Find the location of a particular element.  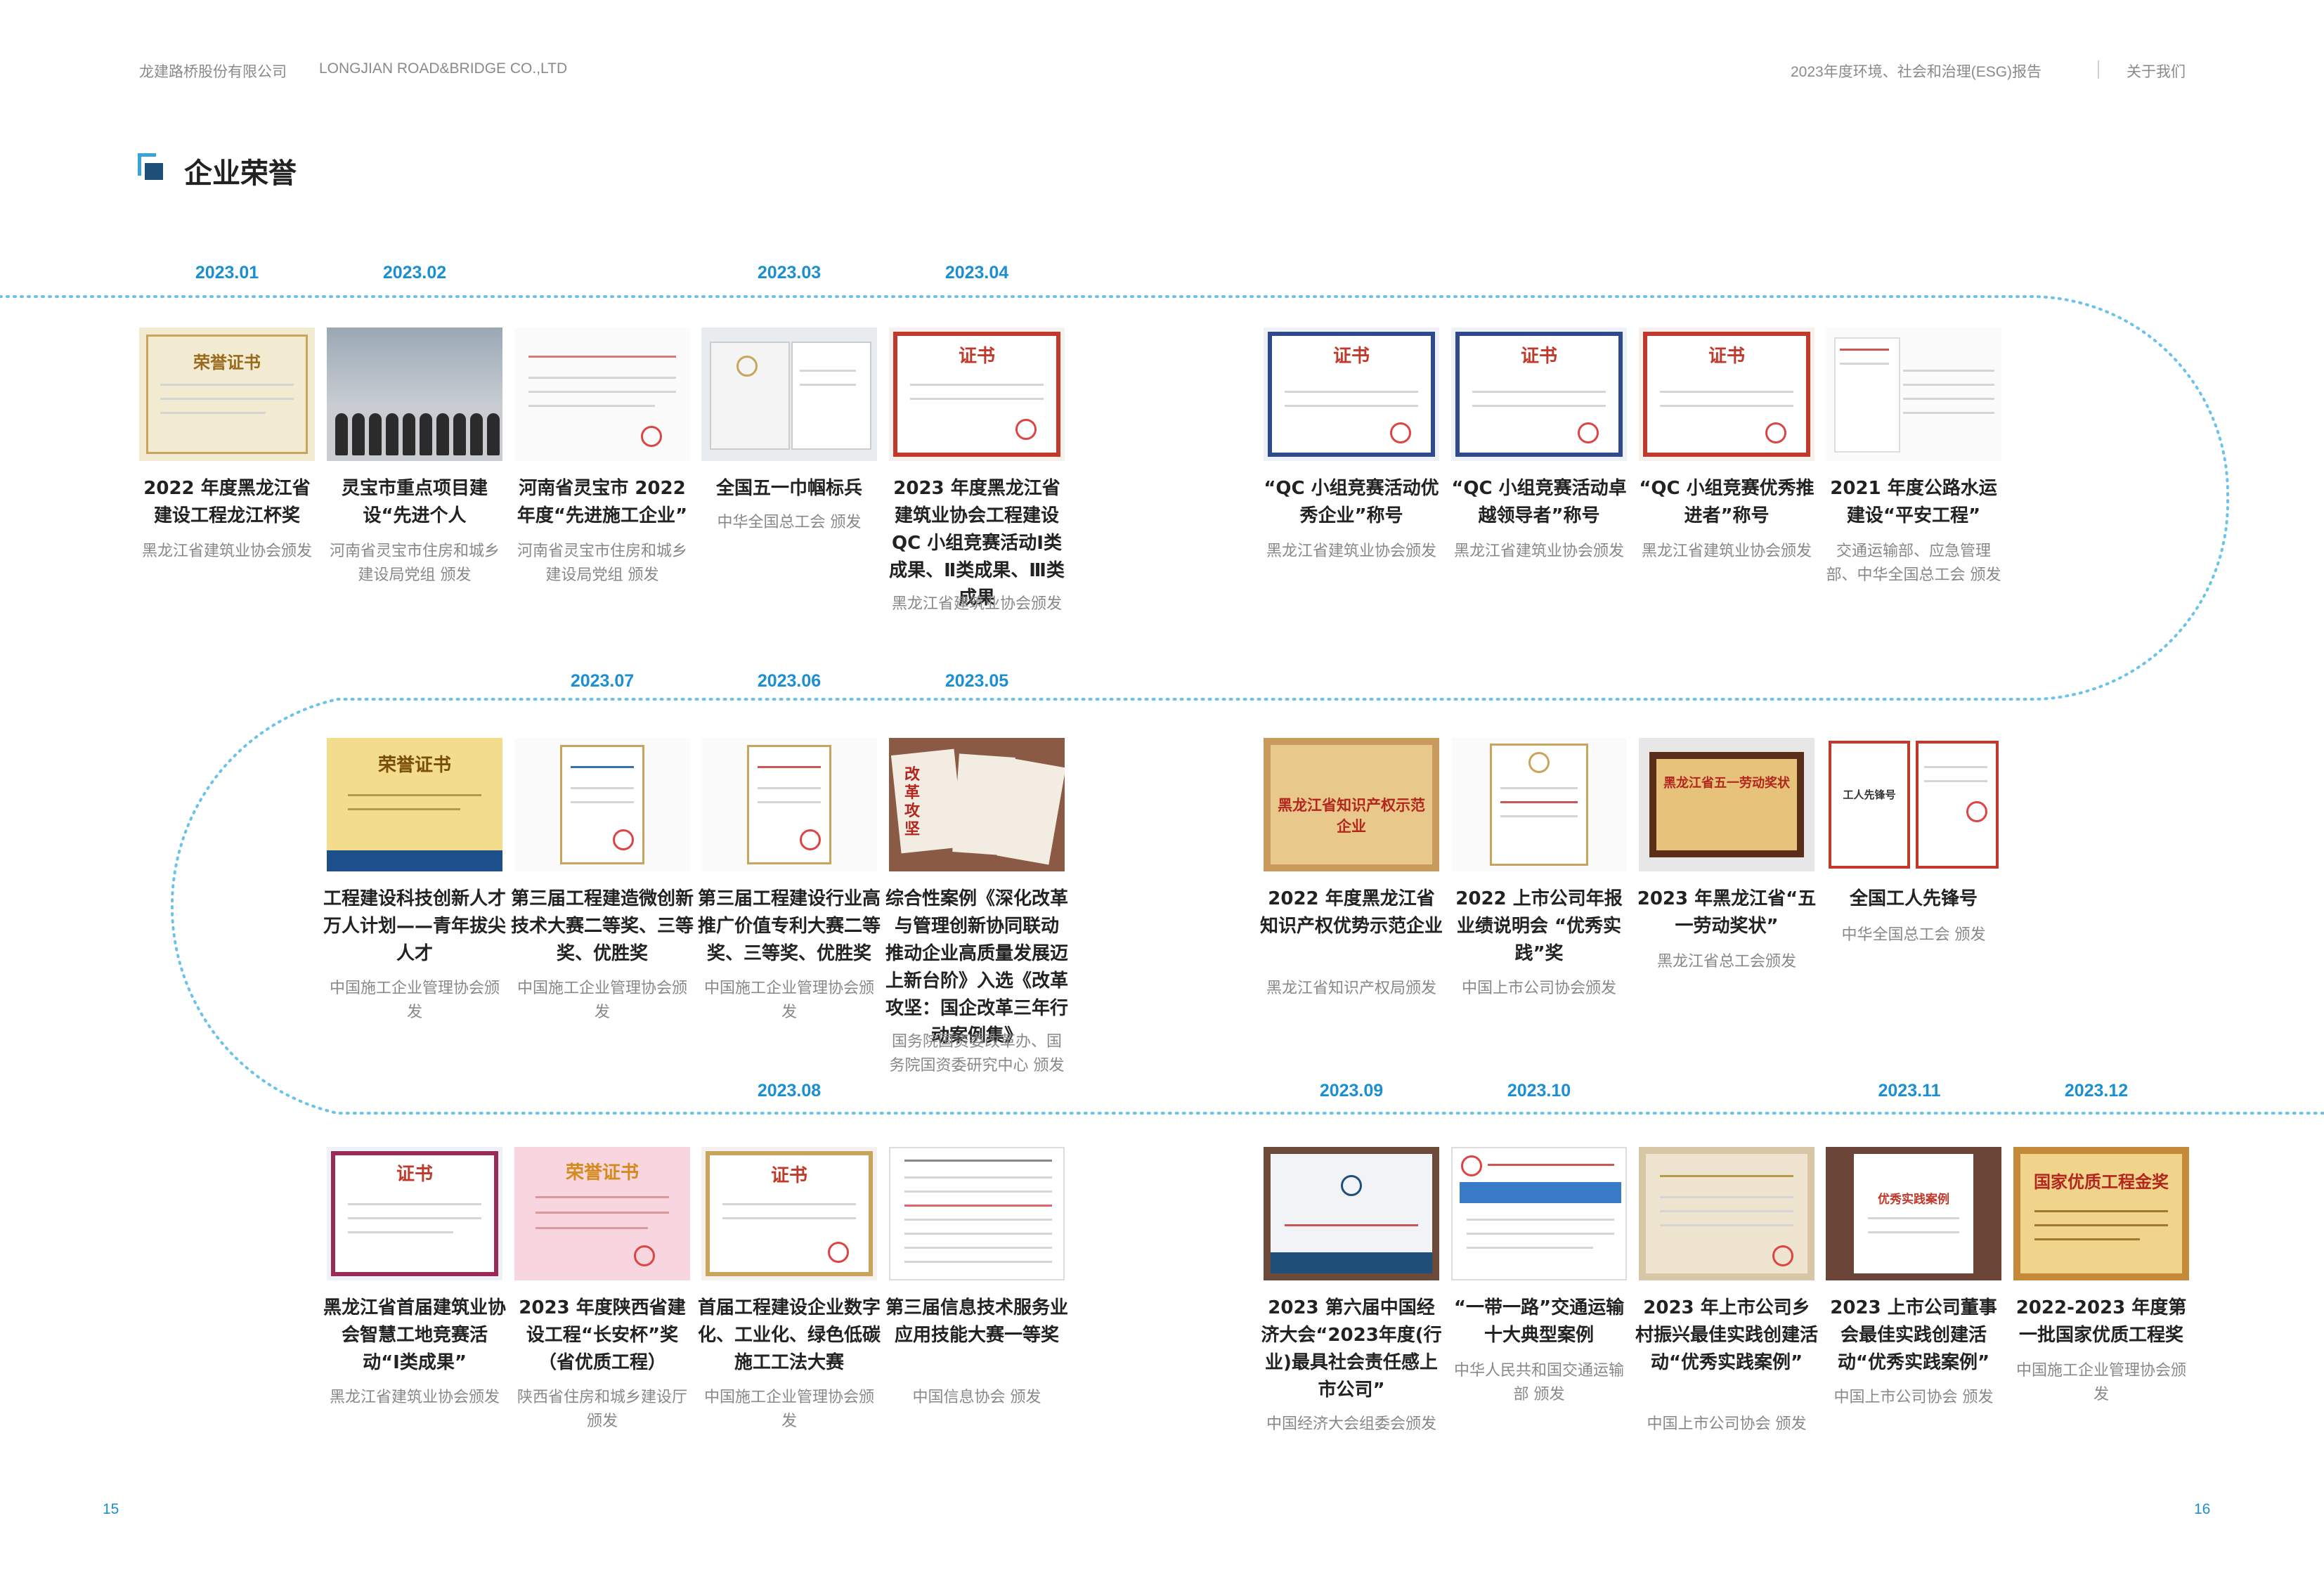

award-image-a6: 证书 is located at coordinates (1351, 394).